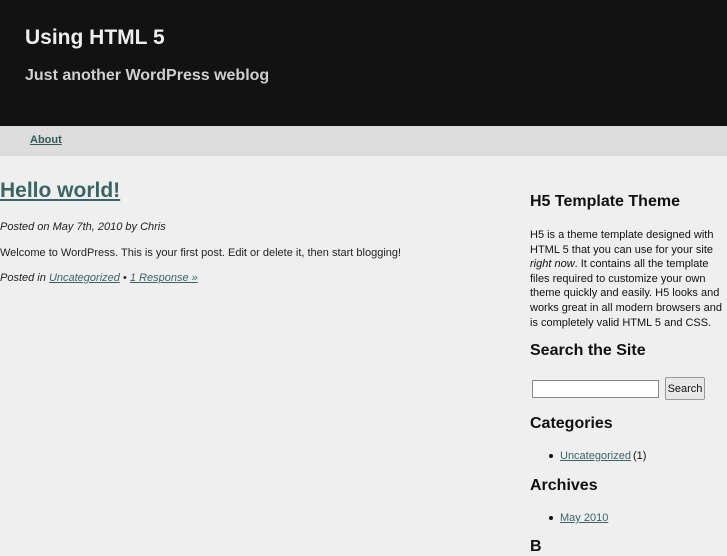 This screenshot has width=727, height=556. What do you see at coordinates (164, 278) in the screenshot?
I see `post-responses-link: 1 Response »` at bounding box center [164, 278].